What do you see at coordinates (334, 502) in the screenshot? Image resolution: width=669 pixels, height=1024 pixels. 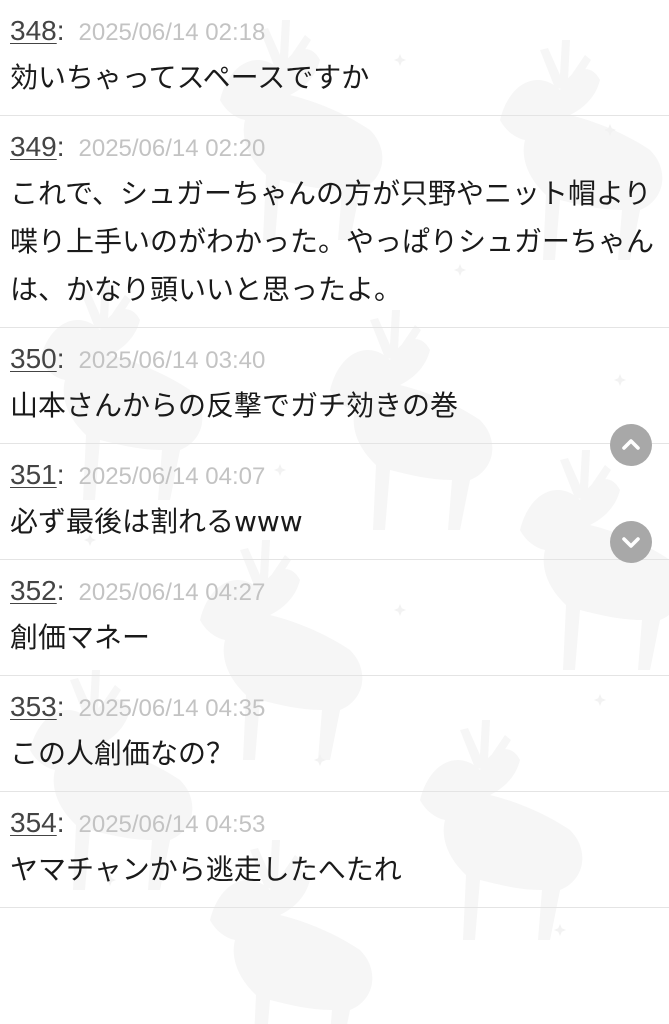 I see `post: 351: 2025/06/14 04:07 必ず最後は割れるwww` at bounding box center [334, 502].